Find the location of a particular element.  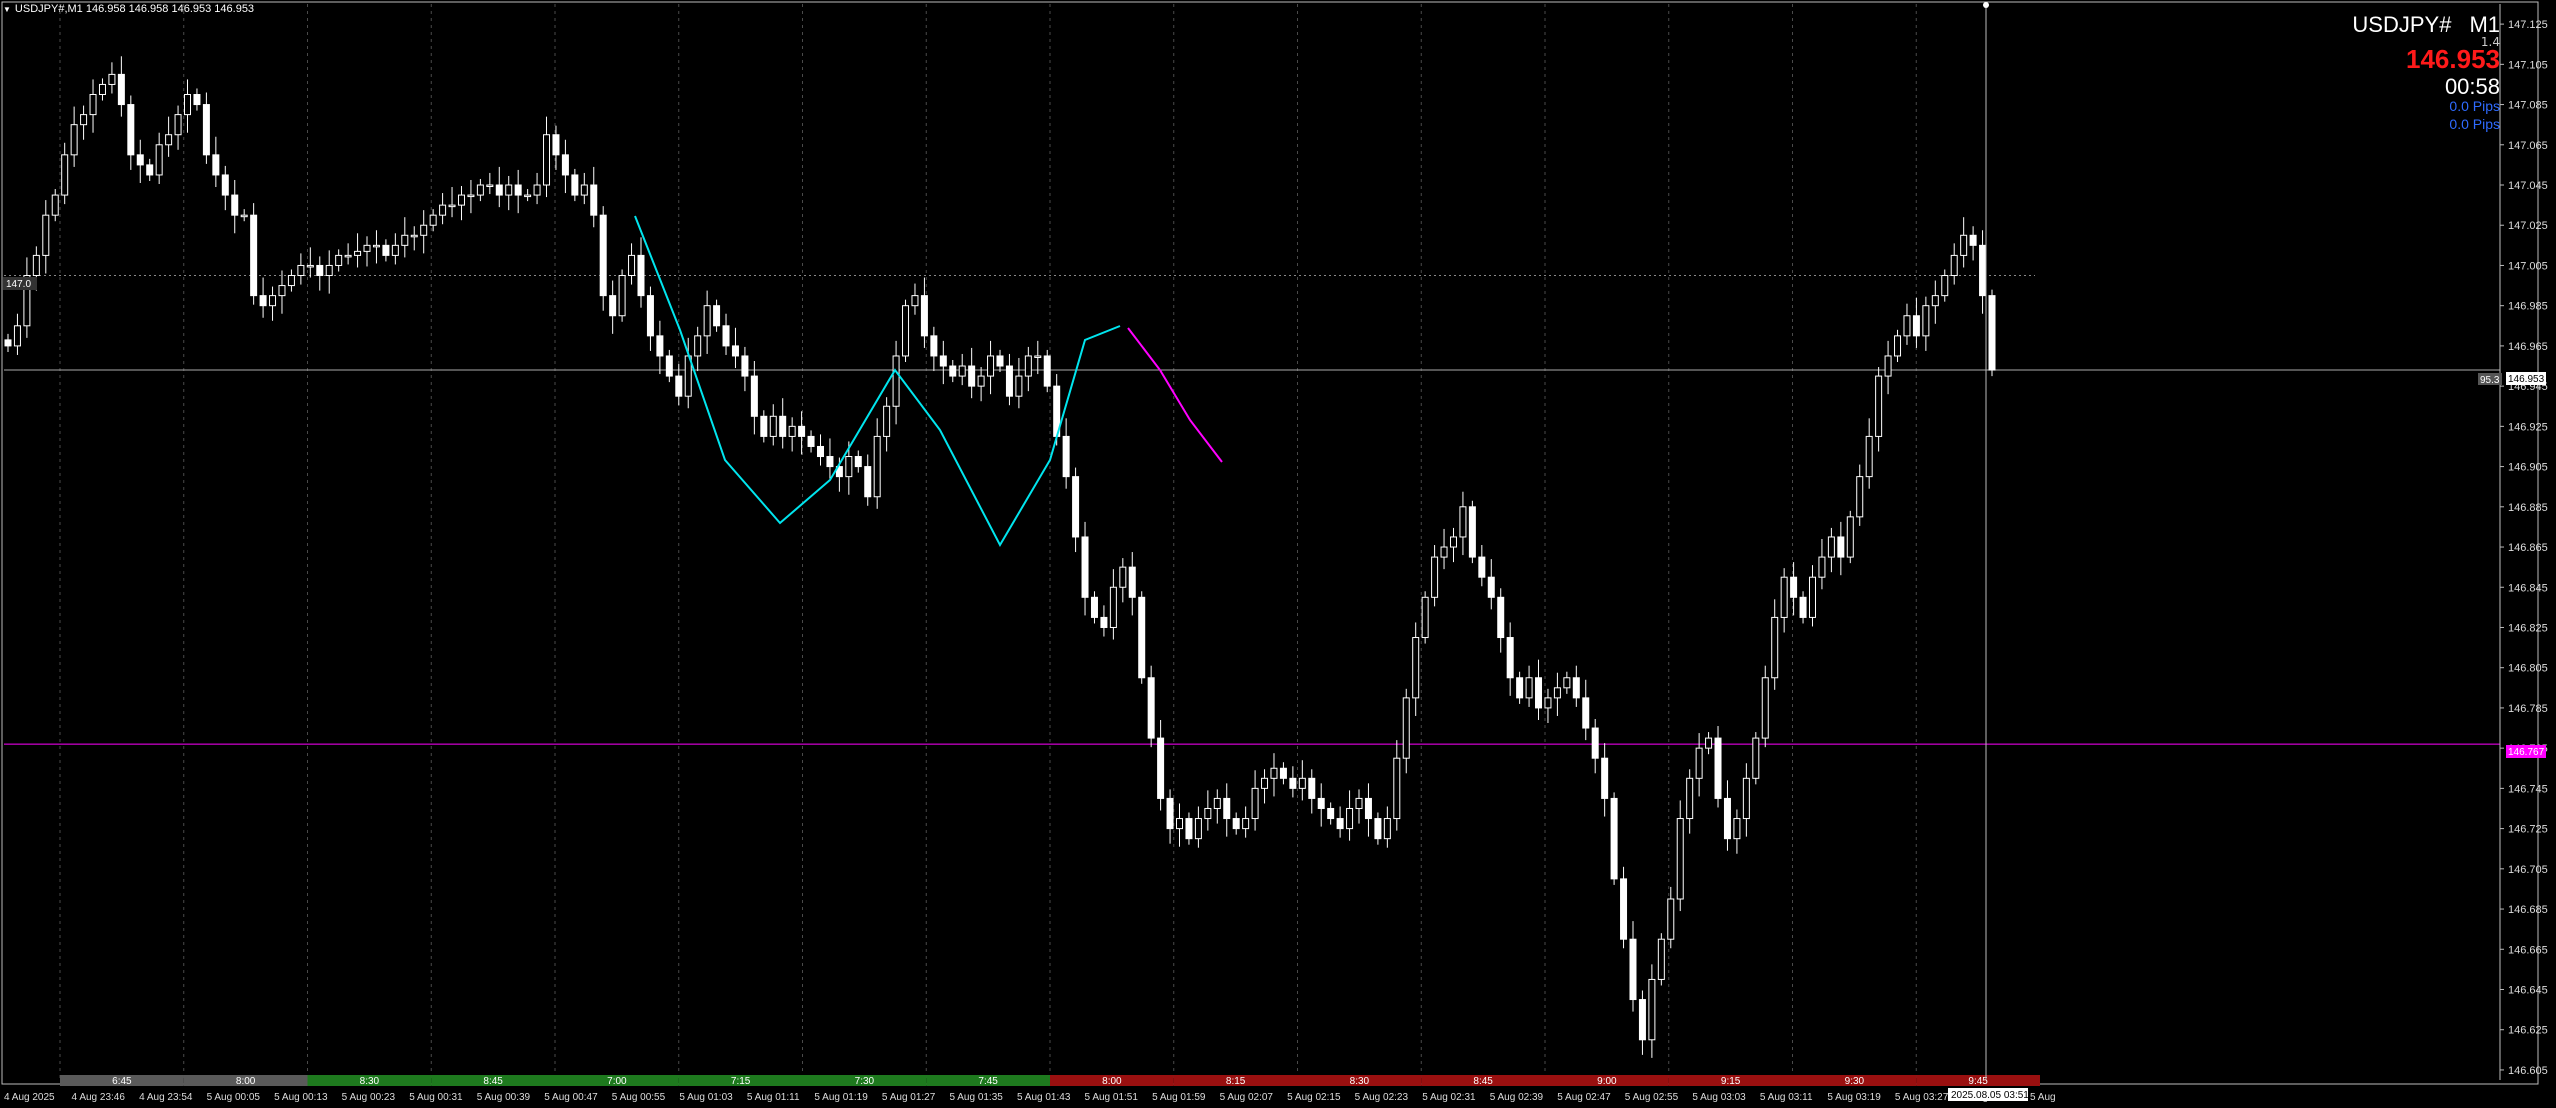

price-tick-label: 146.845 is located at coordinates (2528, 588).